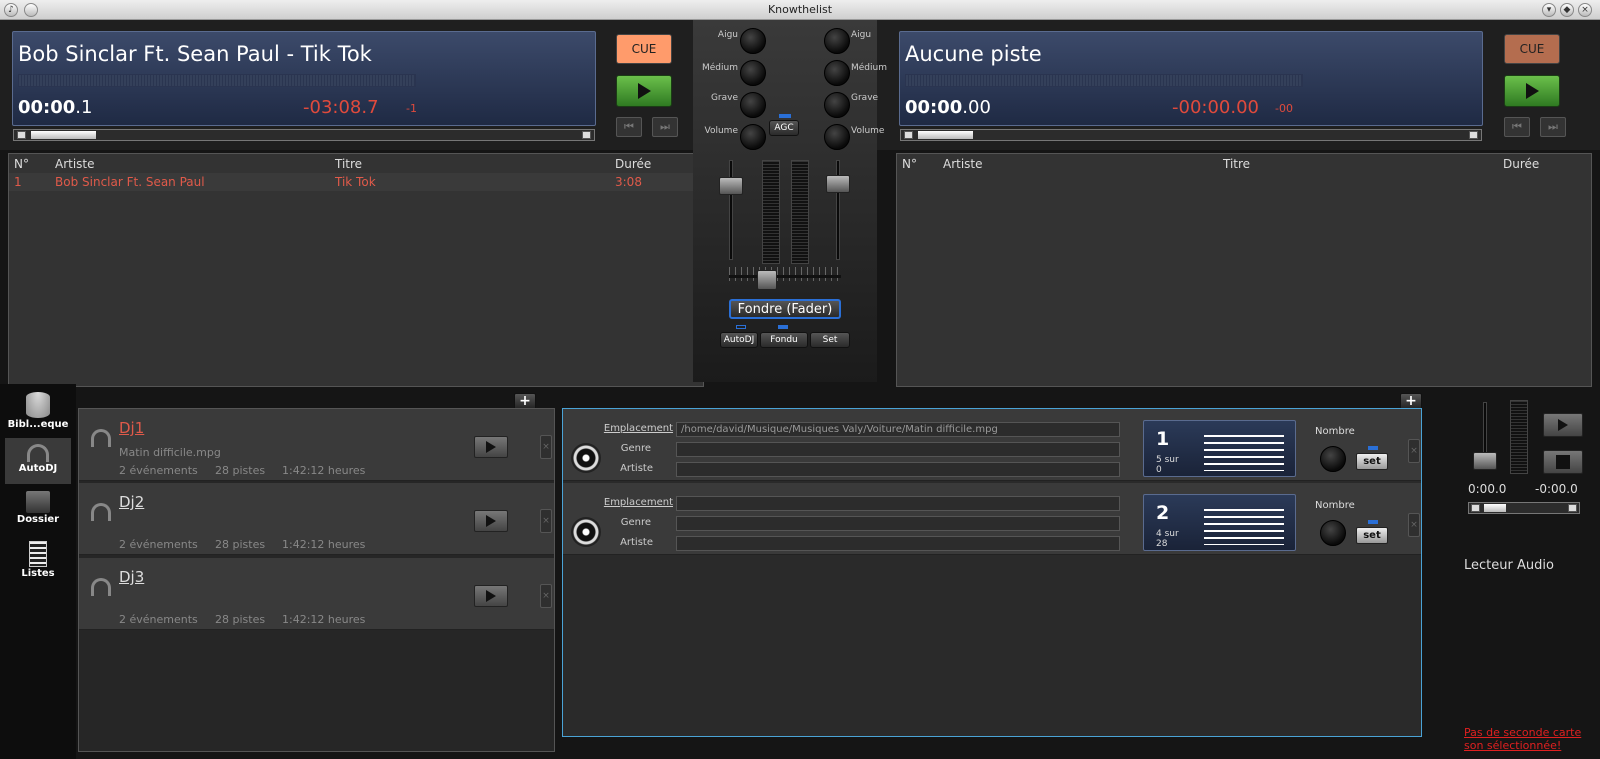 The image size is (1600, 759). What do you see at coordinates (38, 511) in the screenshot?
I see `sidebar-item-folder: Dossier` at bounding box center [38, 511].